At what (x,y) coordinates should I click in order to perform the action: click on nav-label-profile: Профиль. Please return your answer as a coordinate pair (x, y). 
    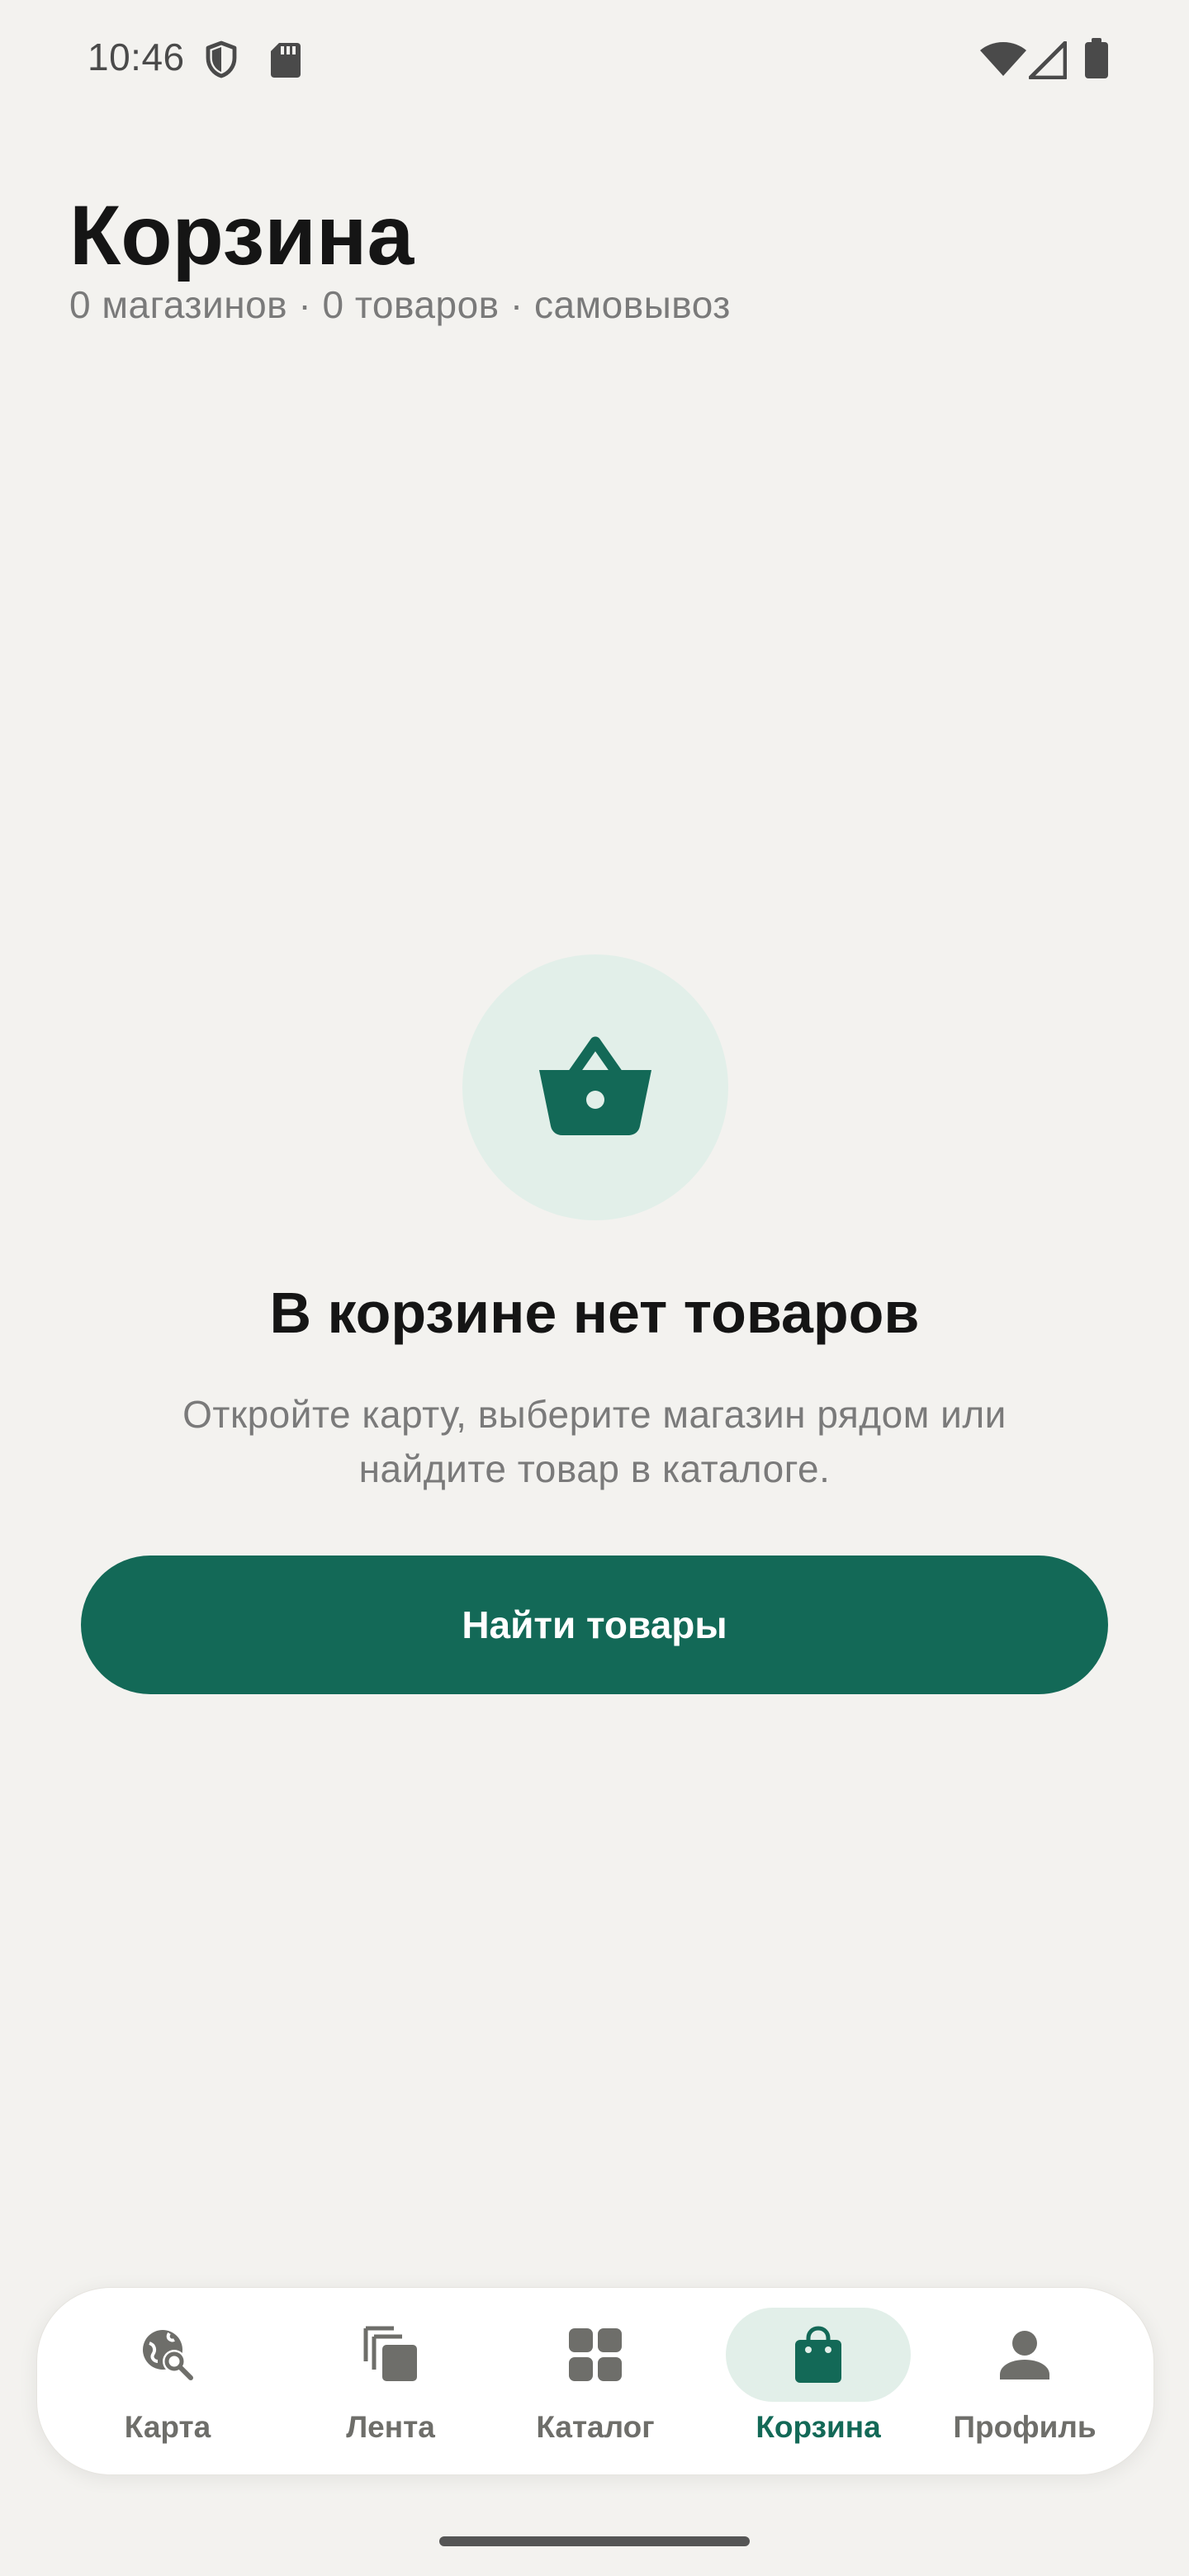
    Looking at the image, I should click on (1025, 2427).